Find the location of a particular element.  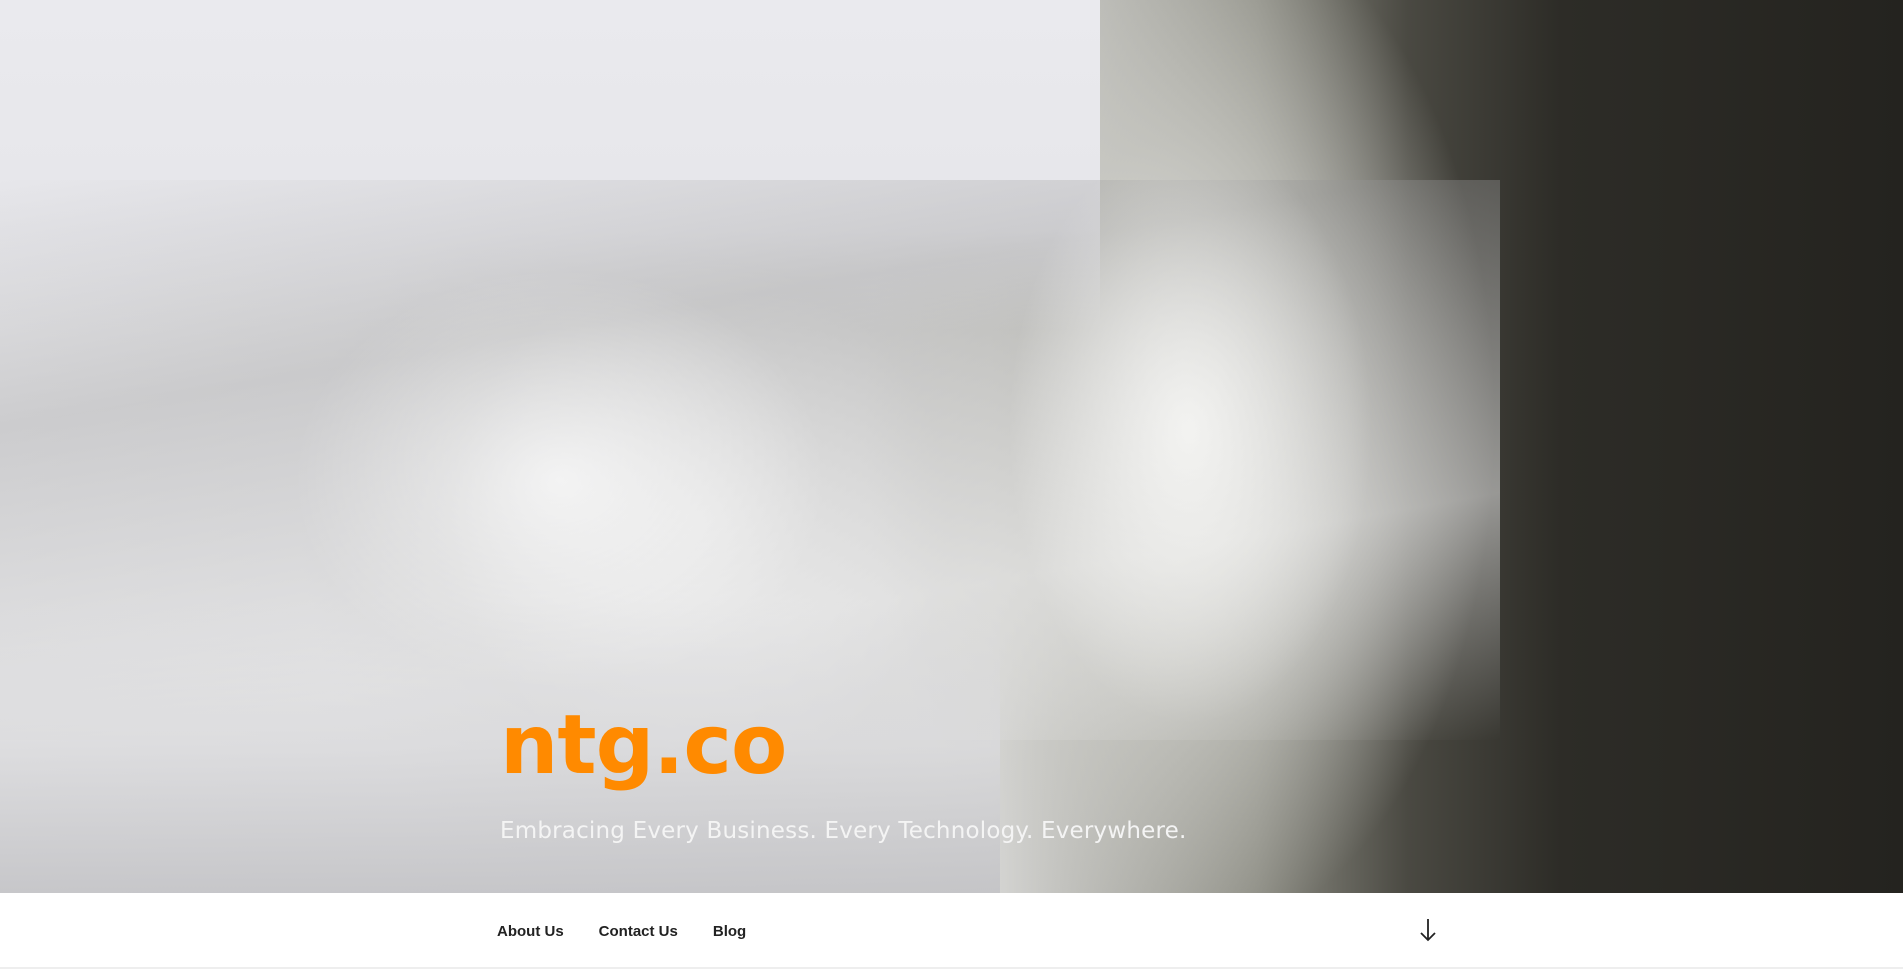

nav-link-blog: Blog is located at coordinates (729, 931).